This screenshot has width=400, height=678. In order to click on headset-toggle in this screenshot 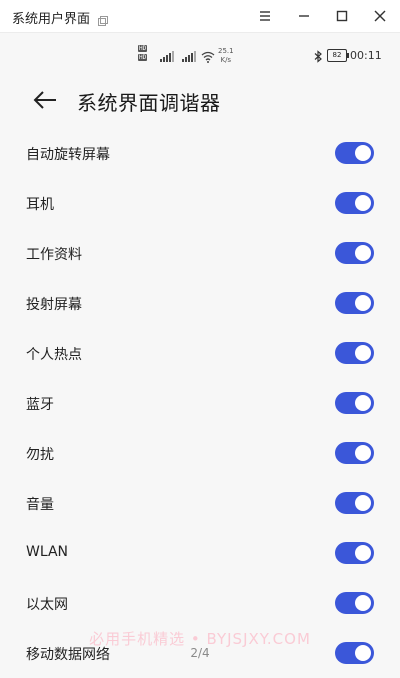, I will do `click(354, 203)`.